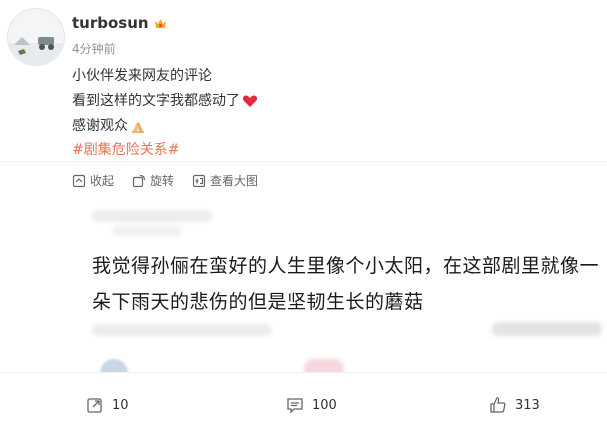 The height and width of the screenshot is (427, 607). I want to click on blurred-footer-text, so click(182, 330).